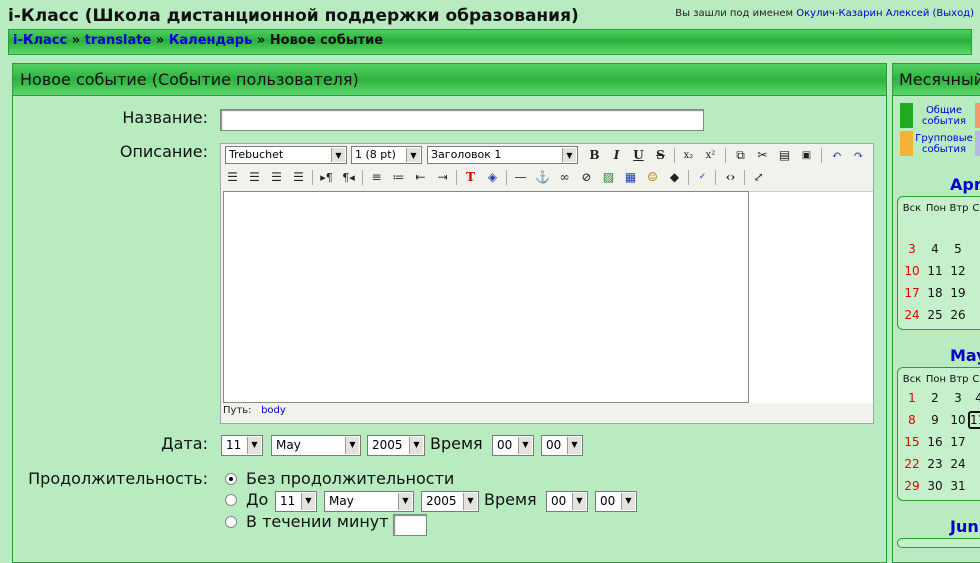 This screenshot has height=563, width=980. What do you see at coordinates (912, 420) in the screenshot?
I see `calendar-day: 8` at bounding box center [912, 420].